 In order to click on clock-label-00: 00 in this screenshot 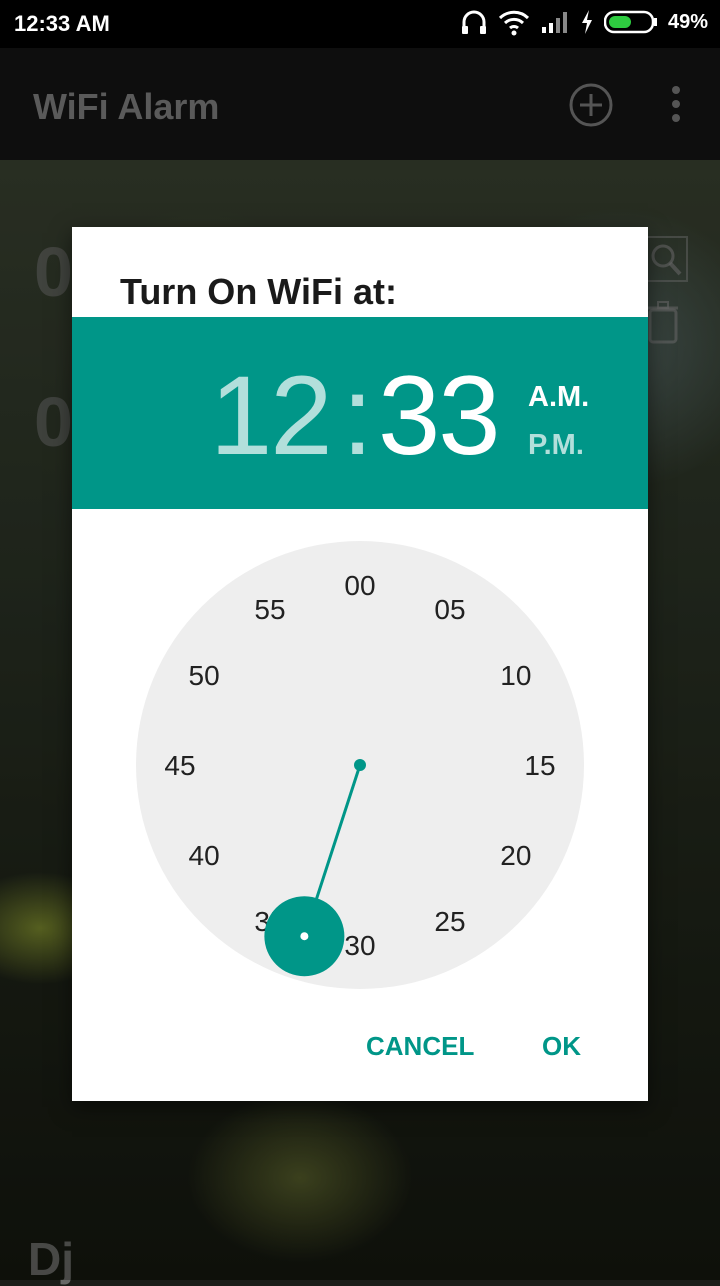, I will do `click(359, 585)`.